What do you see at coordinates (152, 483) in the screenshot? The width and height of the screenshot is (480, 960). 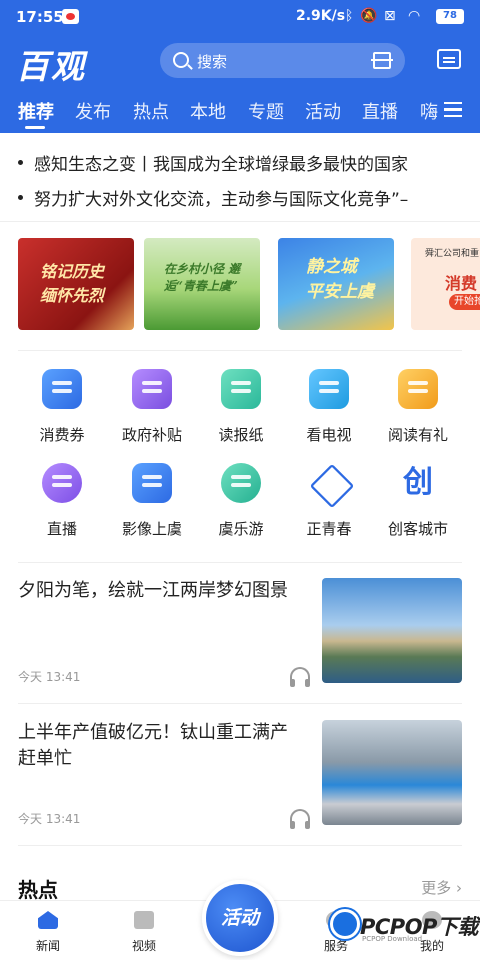 I see `camera-icon` at bounding box center [152, 483].